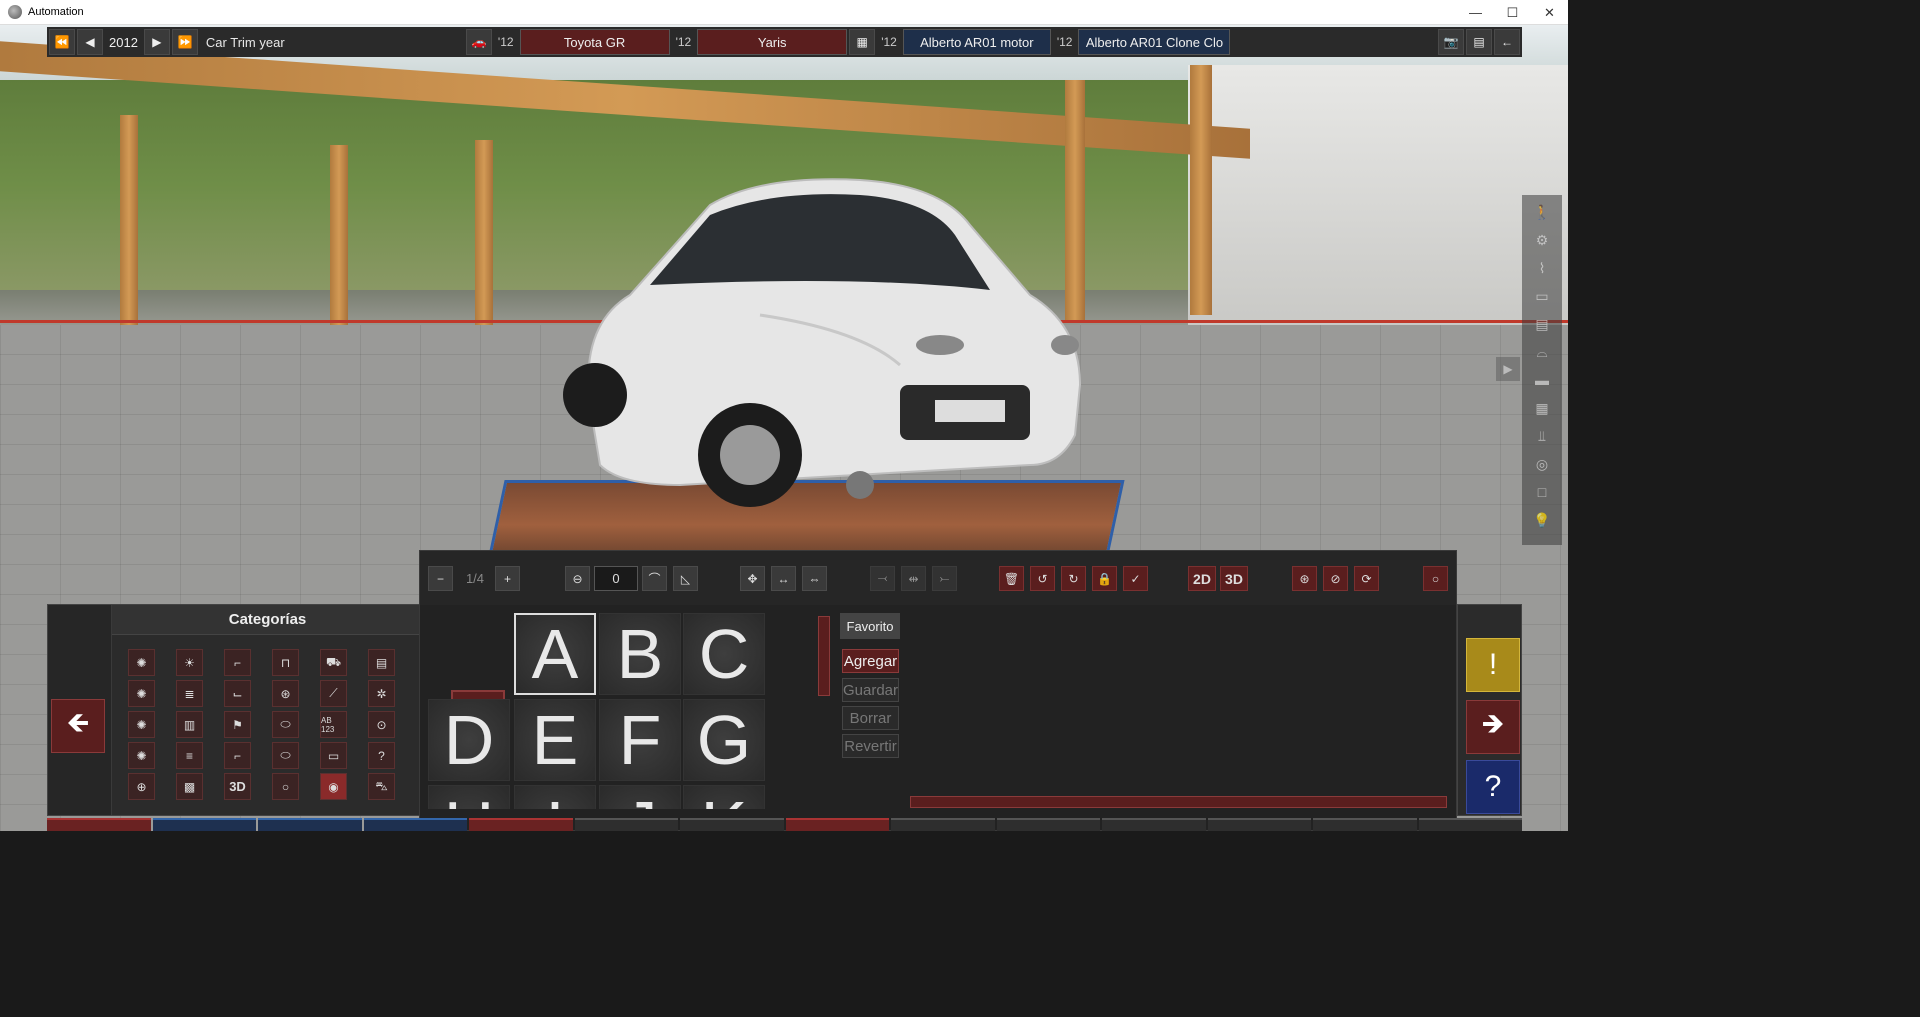  Describe the element at coordinates (415, 824) in the screenshot. I see `tab-drivetrain` at that location.